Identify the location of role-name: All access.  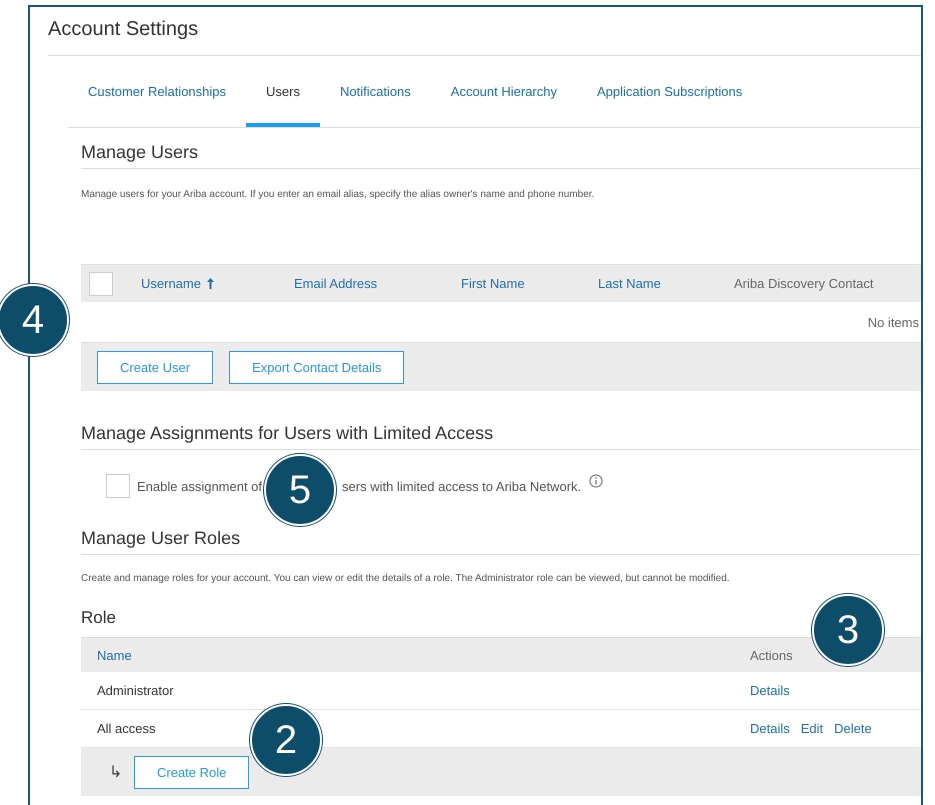
(127, 728).